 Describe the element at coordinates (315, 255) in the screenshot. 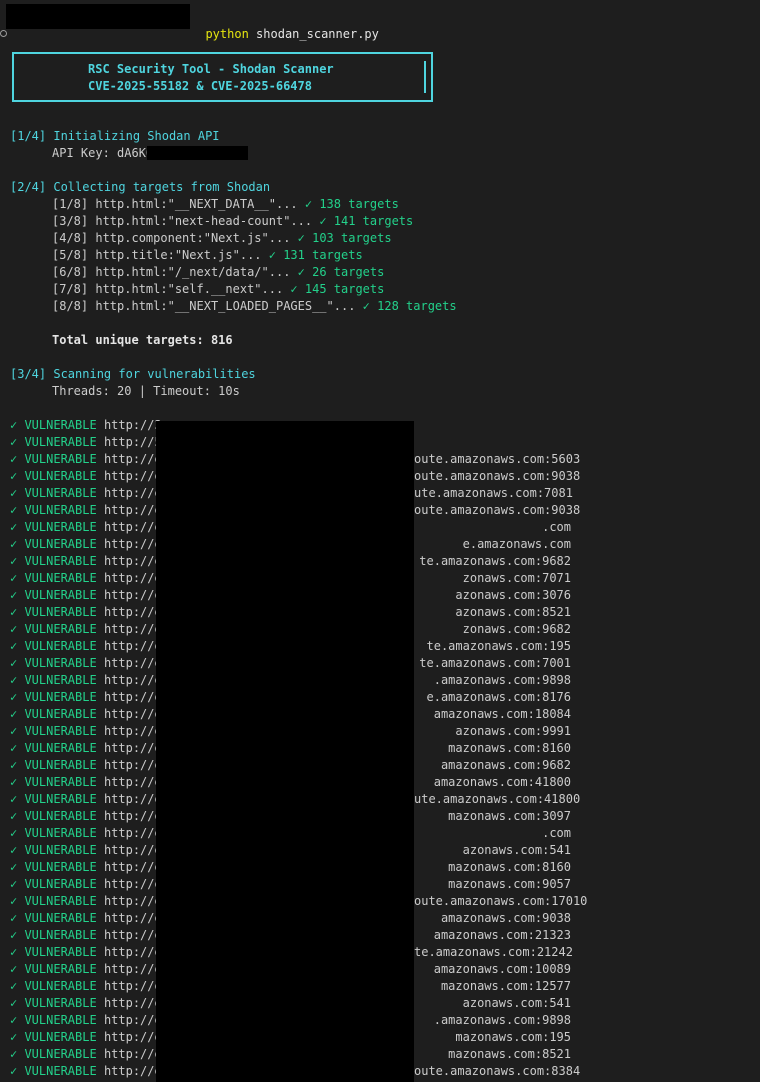

I see `query-result: ✓ 131 targets` at that location.